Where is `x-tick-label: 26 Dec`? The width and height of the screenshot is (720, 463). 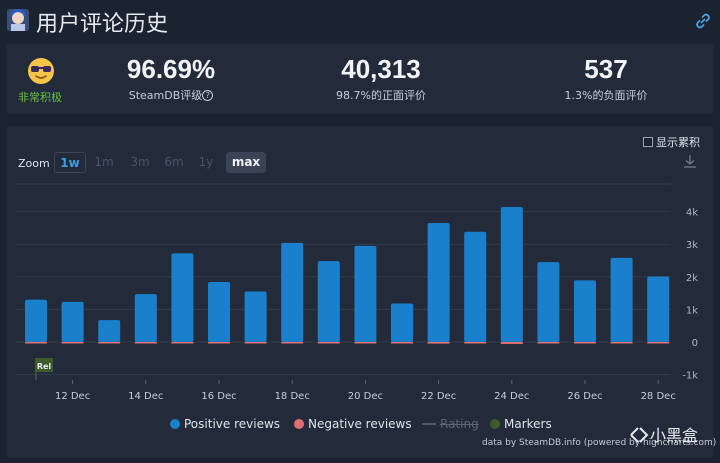 x-tick-label: 26 Dec is located at coordinates (584, 396).